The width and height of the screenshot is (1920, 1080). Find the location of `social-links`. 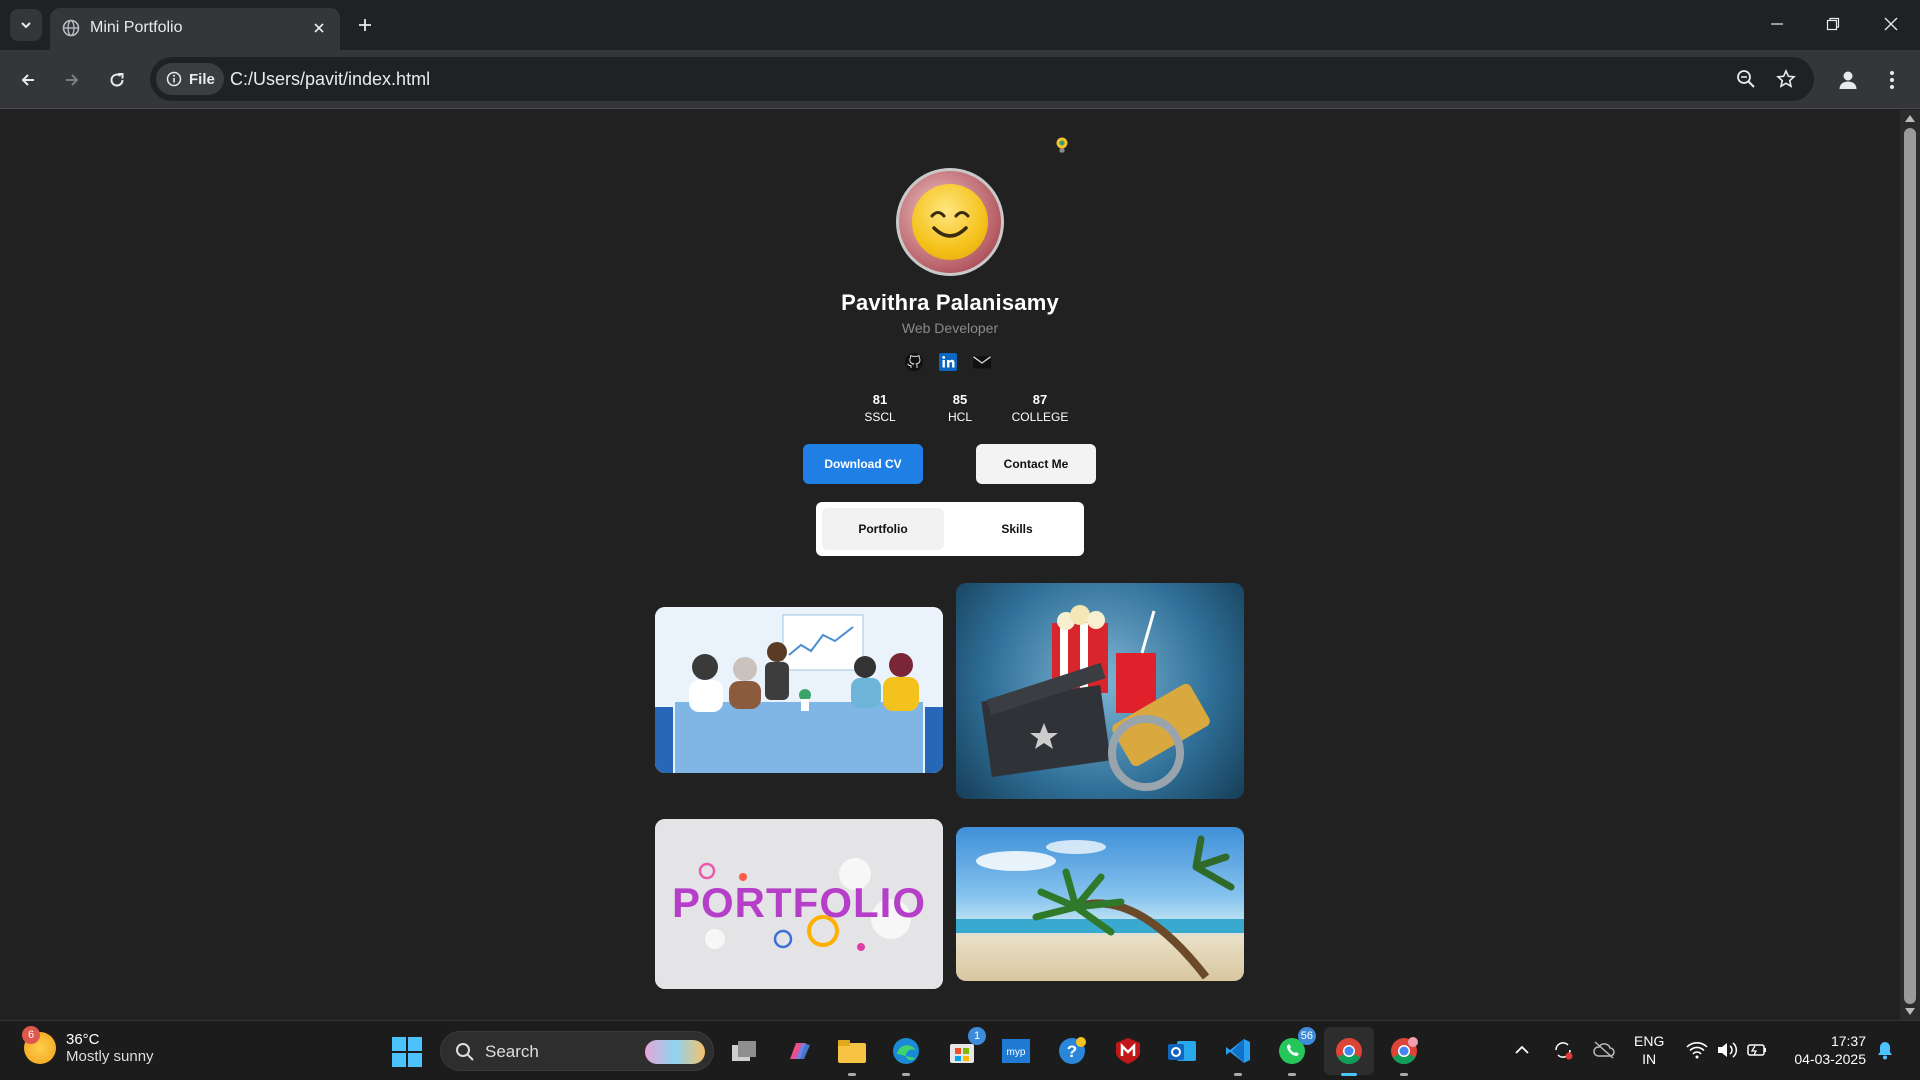

social-links is located at coordinates (948, 362).